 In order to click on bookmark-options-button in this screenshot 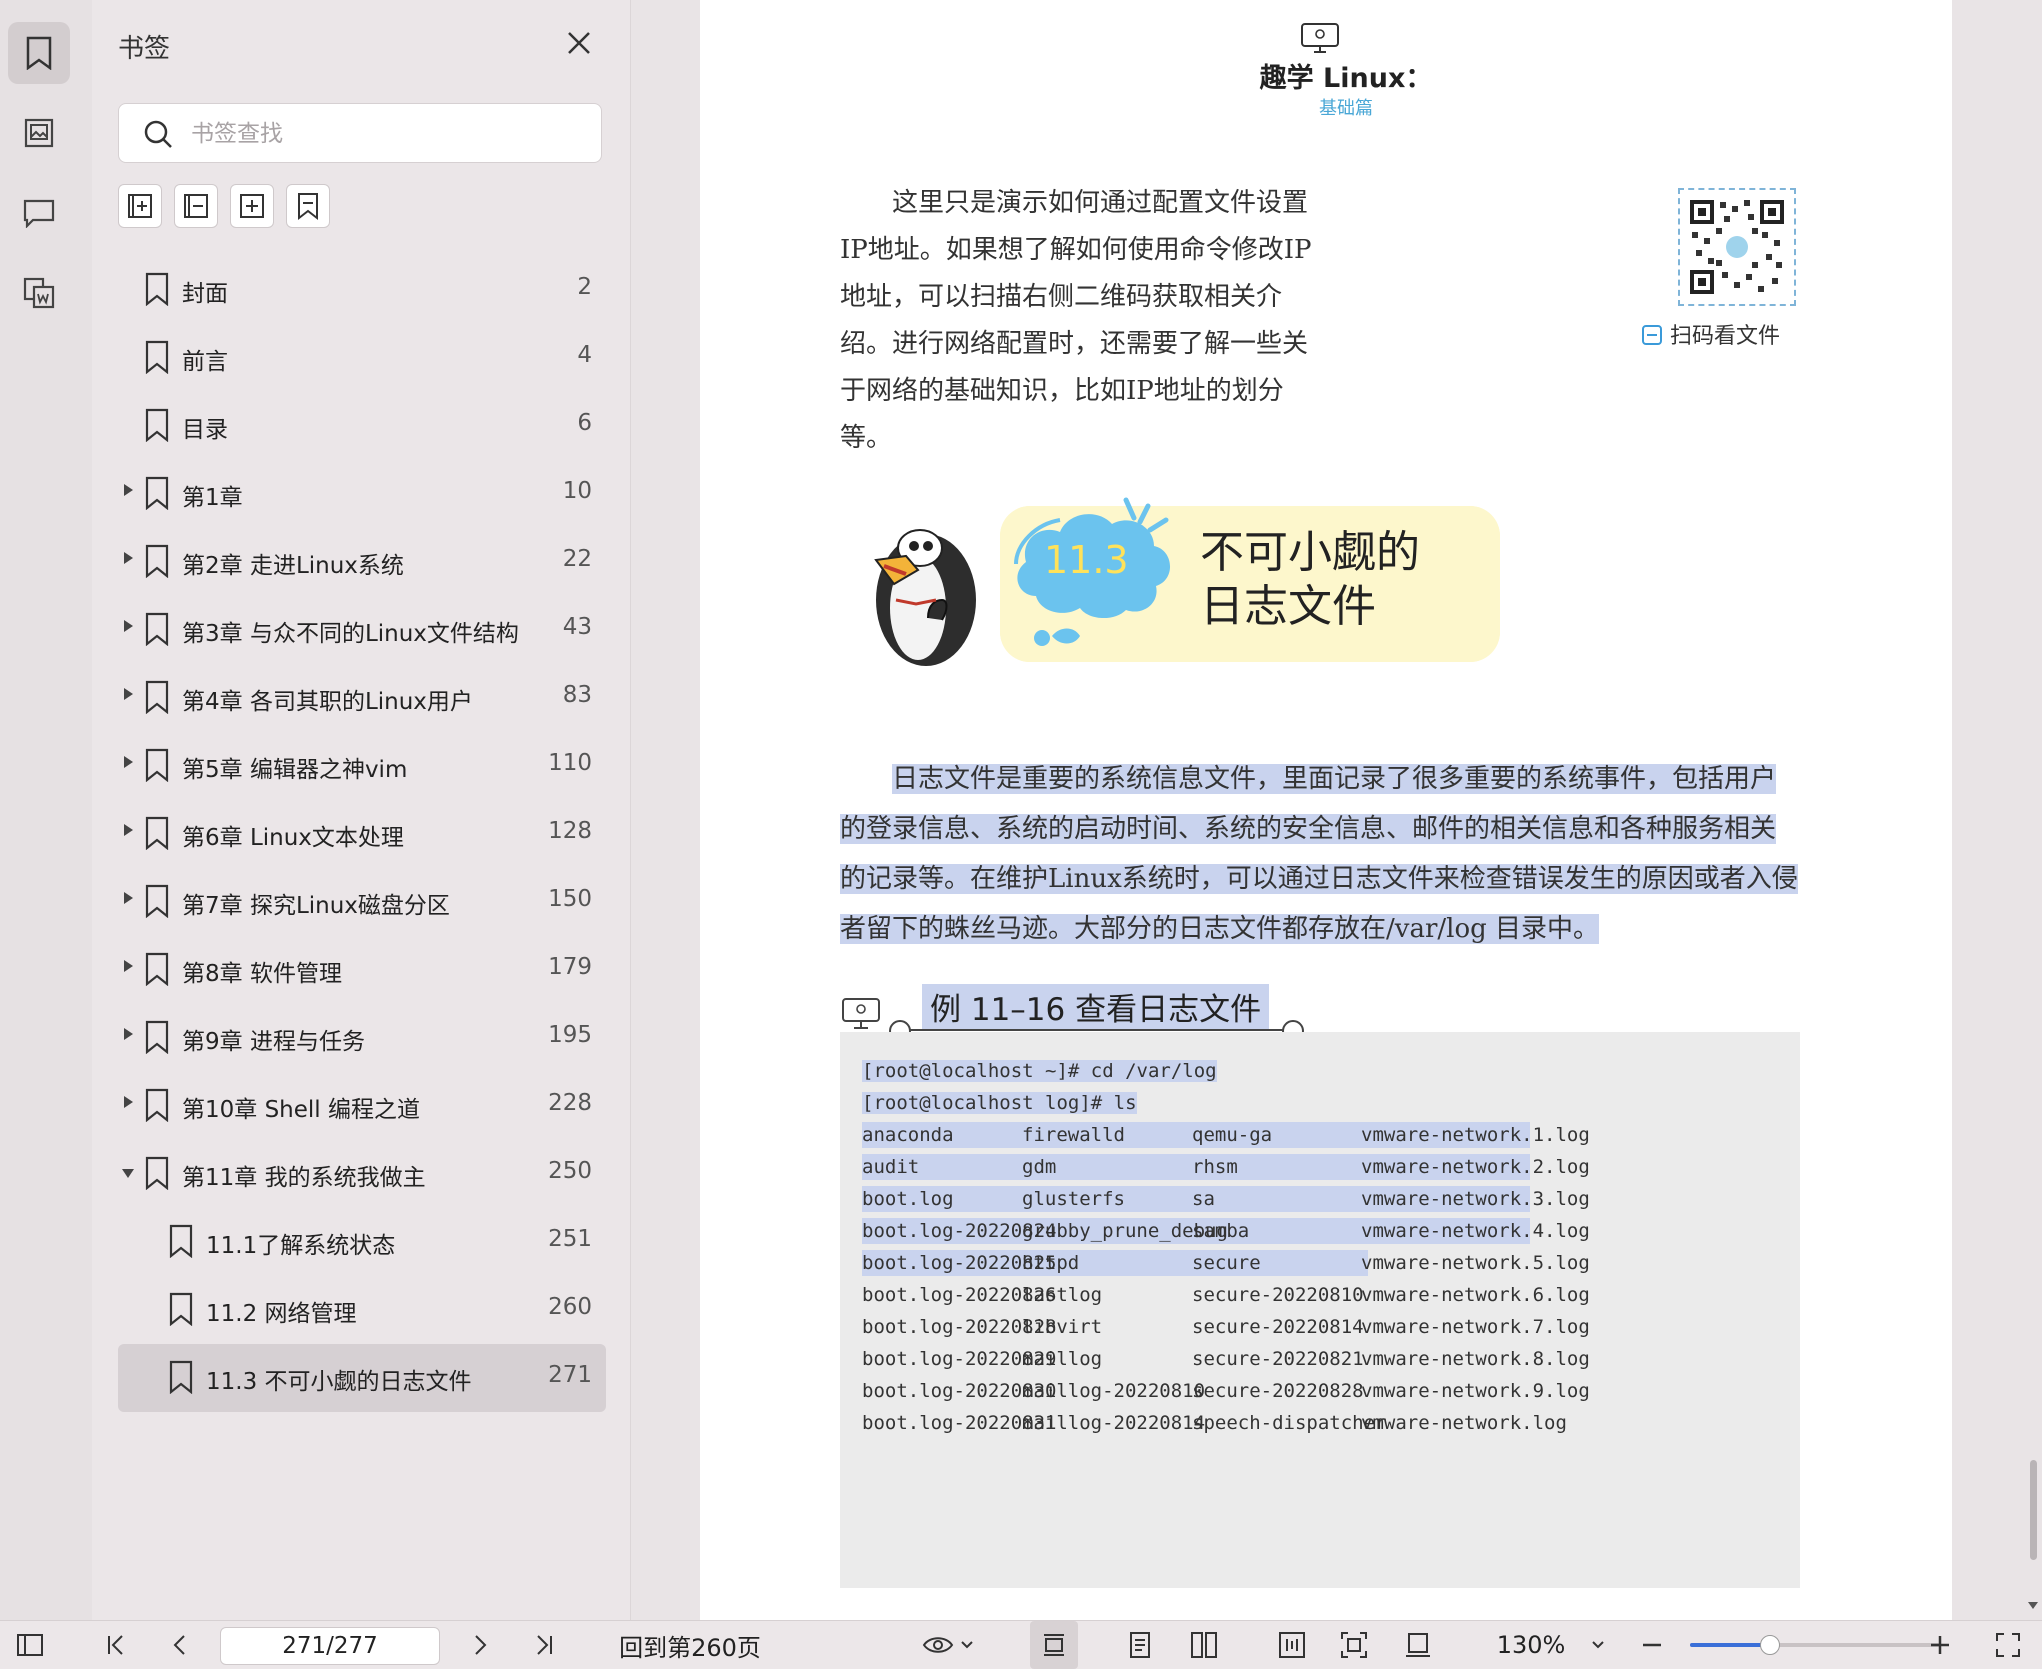, I will do `click(308, 206)`.